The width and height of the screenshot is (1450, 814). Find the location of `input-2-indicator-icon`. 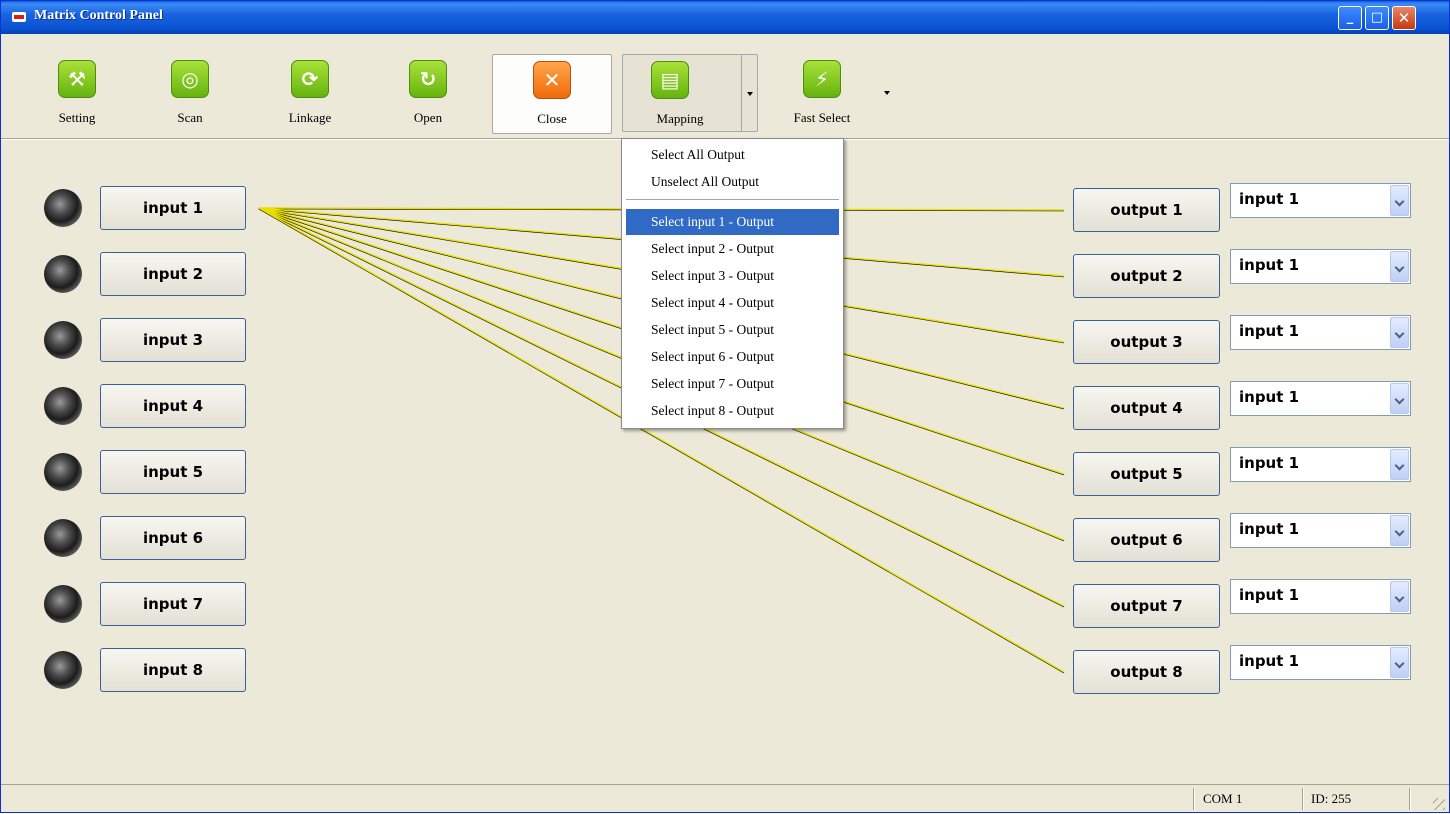

input-2-indicator-icon is located at coordinates (63, 274).